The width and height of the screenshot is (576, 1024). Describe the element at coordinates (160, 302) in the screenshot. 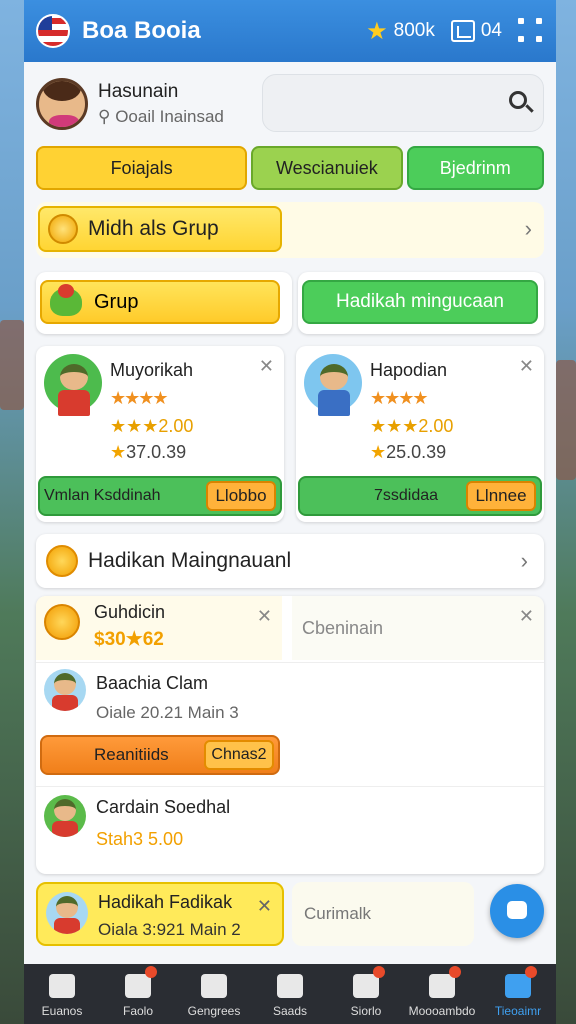

I see `grup-button: Grup` at that location.